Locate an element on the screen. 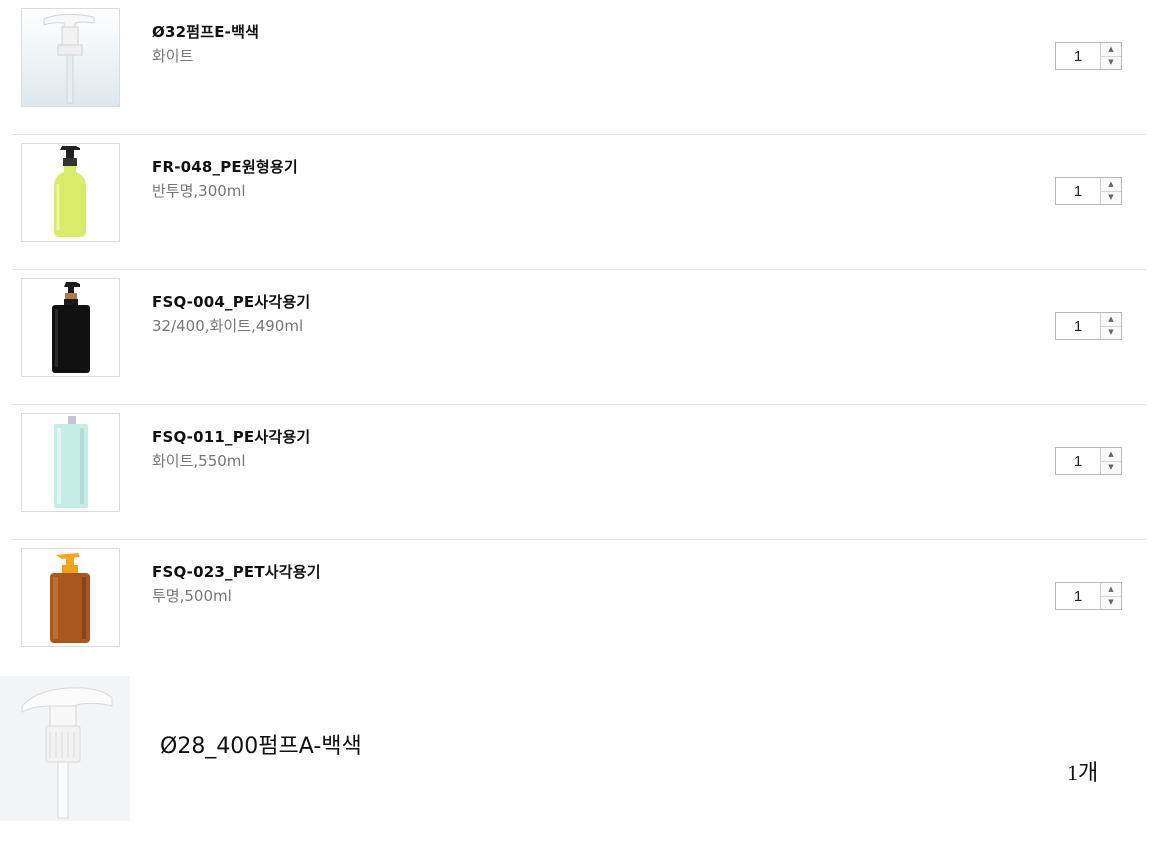 The height and width of the screenshot is (849, 1154). product-name: FSQ-023_PET사각용기 is located at coordinates (236, 572).